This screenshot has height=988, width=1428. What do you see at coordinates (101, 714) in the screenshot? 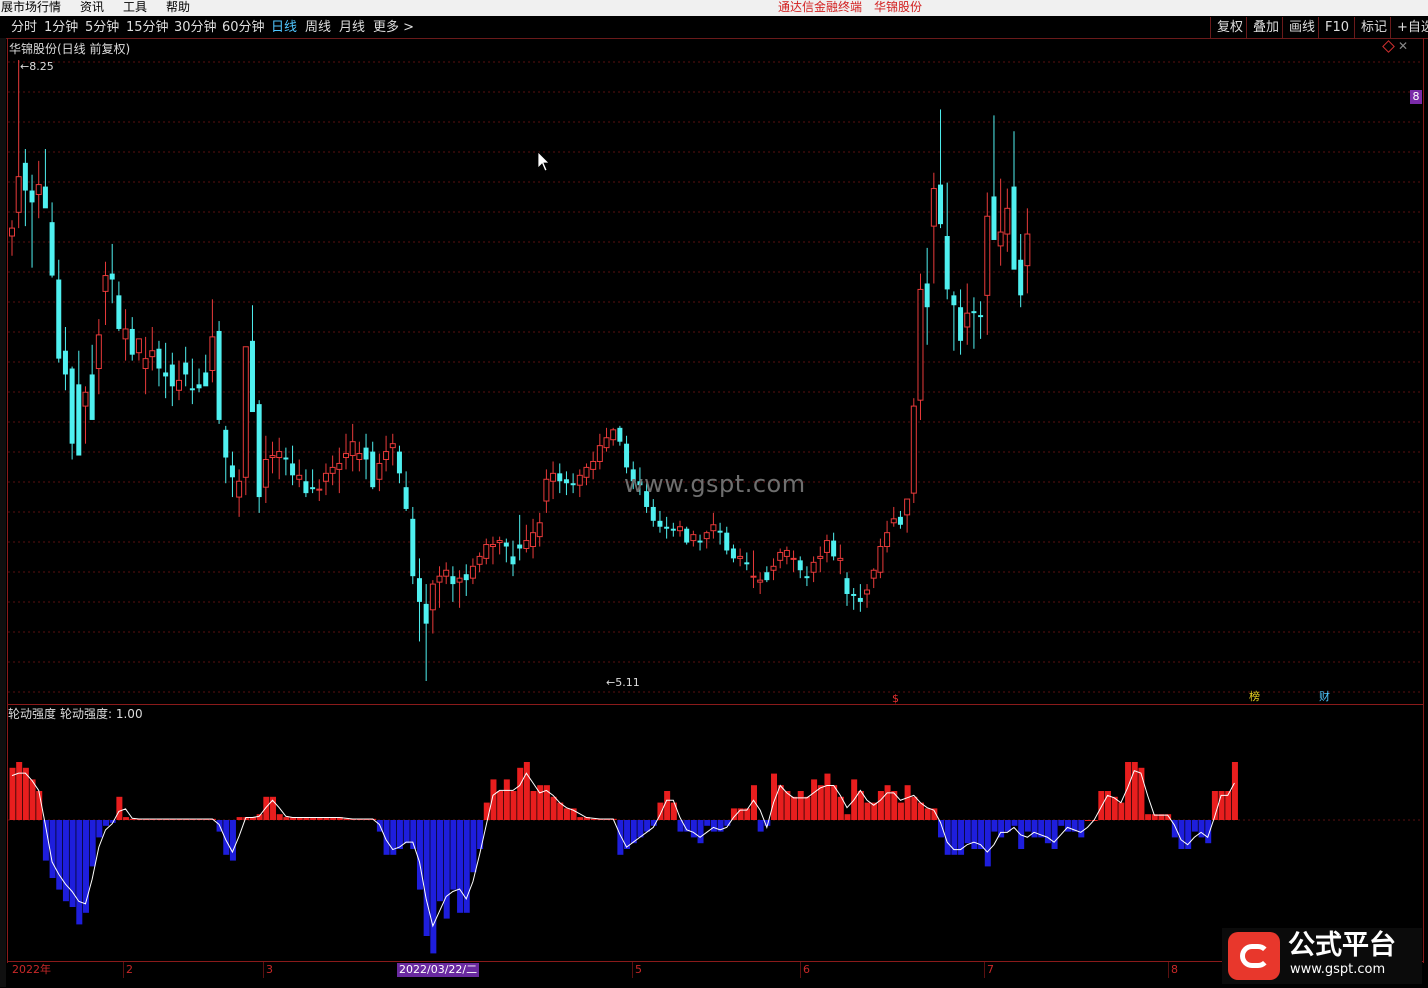
I see `indicator-value: 轮动强度: 1.00` at bounding box center [101, 714].